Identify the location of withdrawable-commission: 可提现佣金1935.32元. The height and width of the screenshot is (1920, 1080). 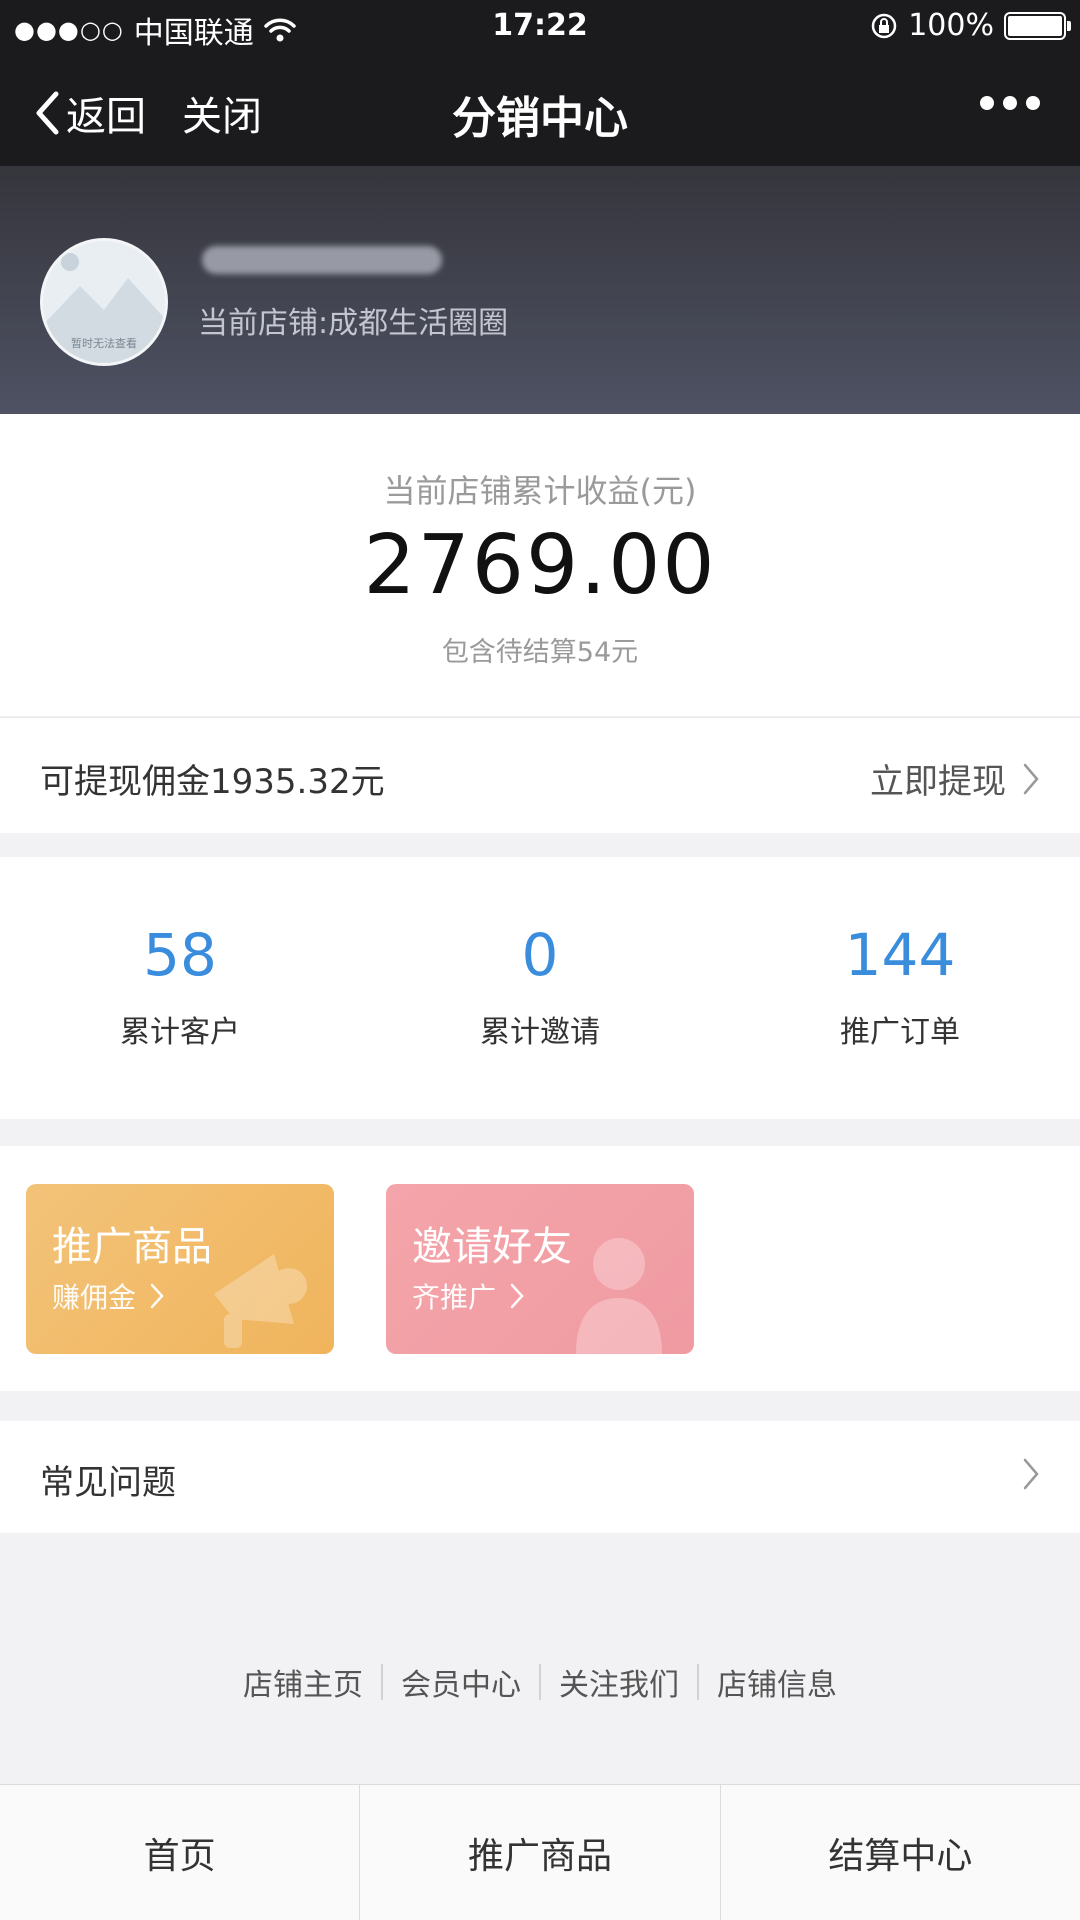
(212, 782).